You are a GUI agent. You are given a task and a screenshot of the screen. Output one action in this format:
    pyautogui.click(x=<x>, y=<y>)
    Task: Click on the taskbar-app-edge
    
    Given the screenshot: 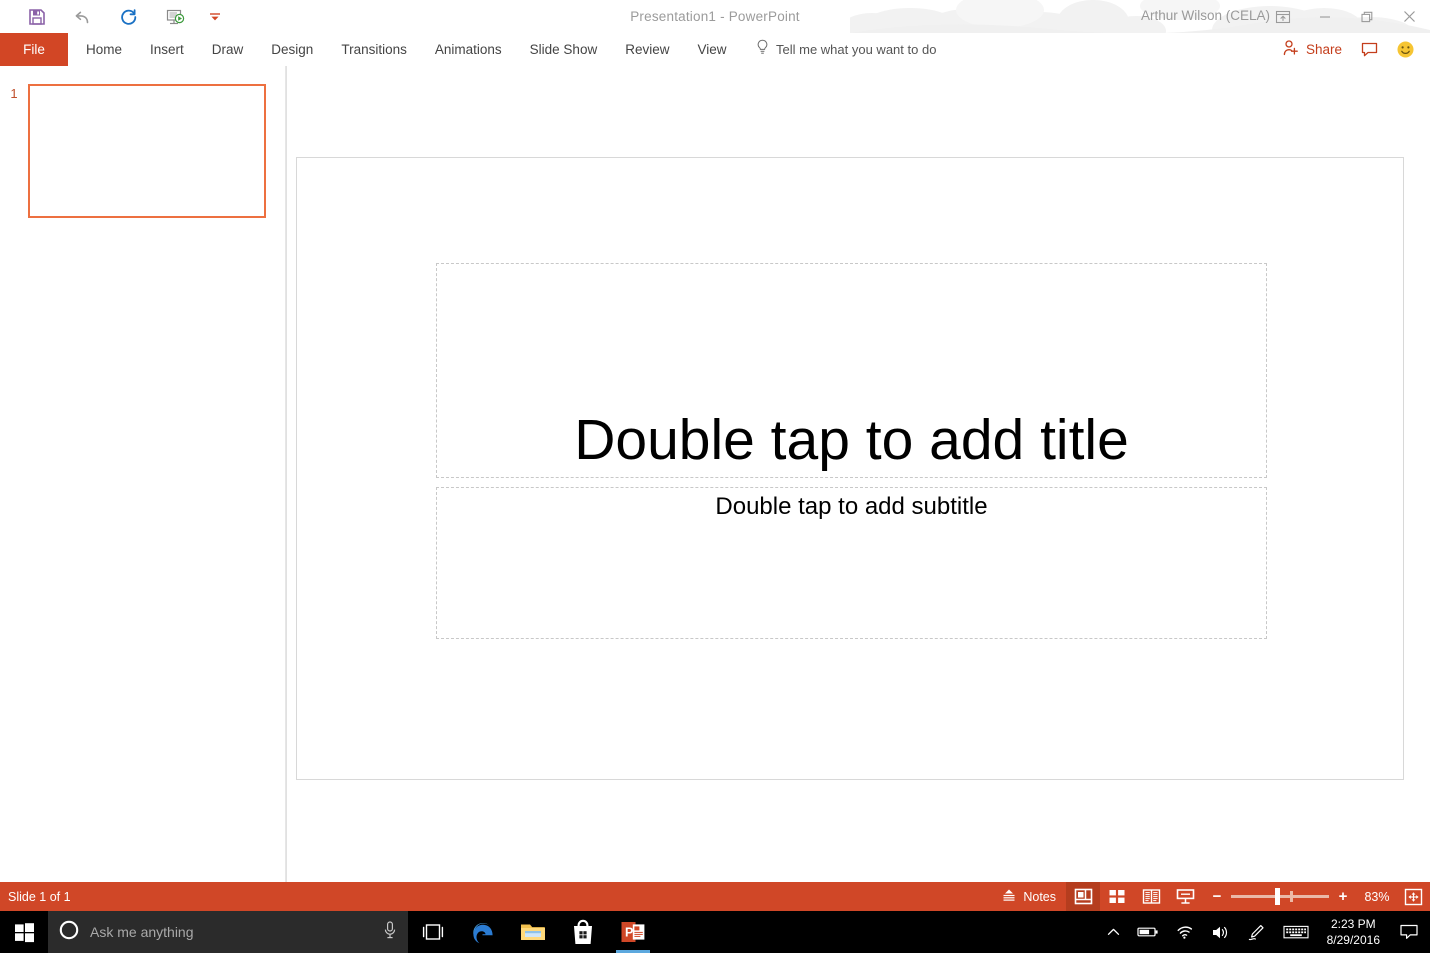 What is the action you would take?
    pyautogui.click(x=483, y=932)
    